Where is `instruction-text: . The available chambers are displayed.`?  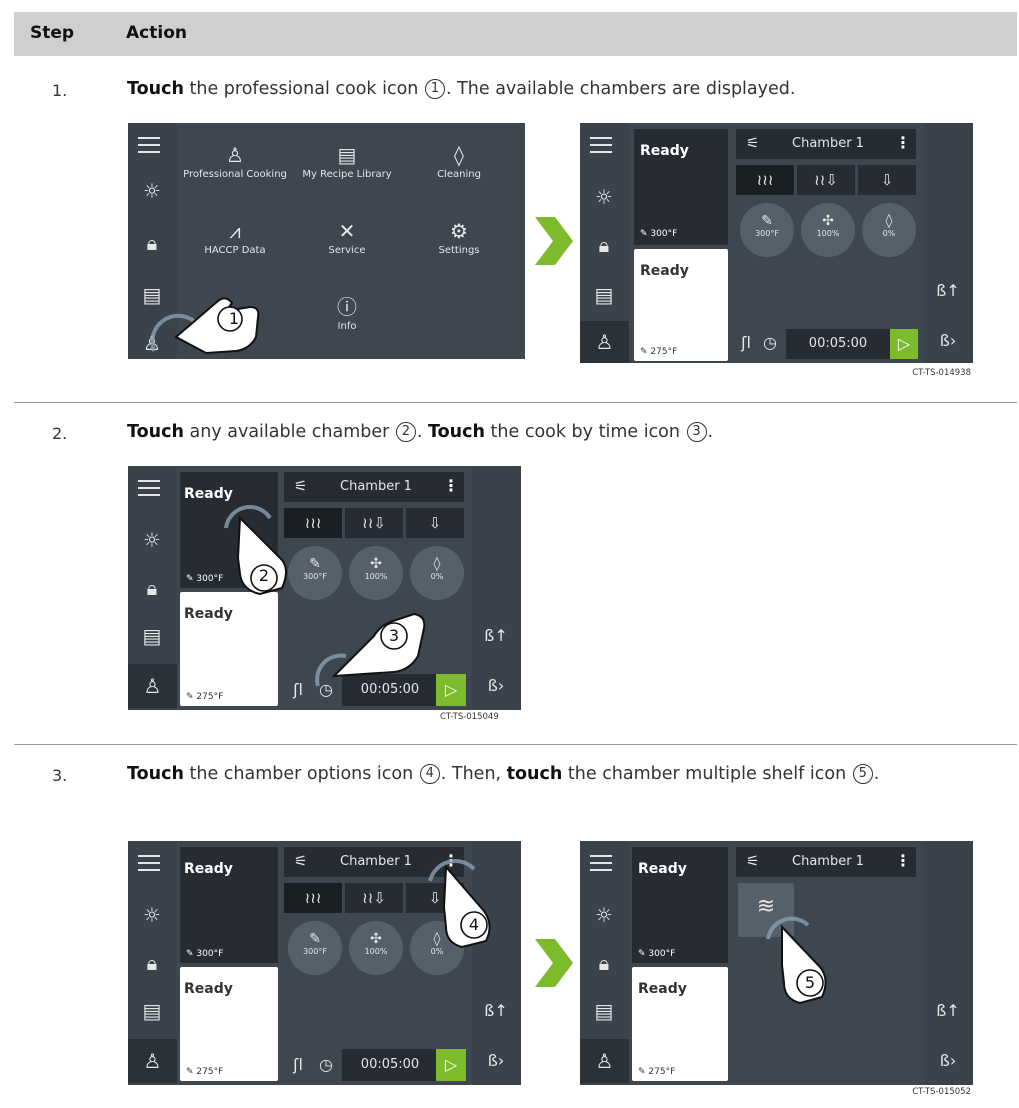
instruction-text: . The available chambers are displayed. is located at coordinates (620, 89).